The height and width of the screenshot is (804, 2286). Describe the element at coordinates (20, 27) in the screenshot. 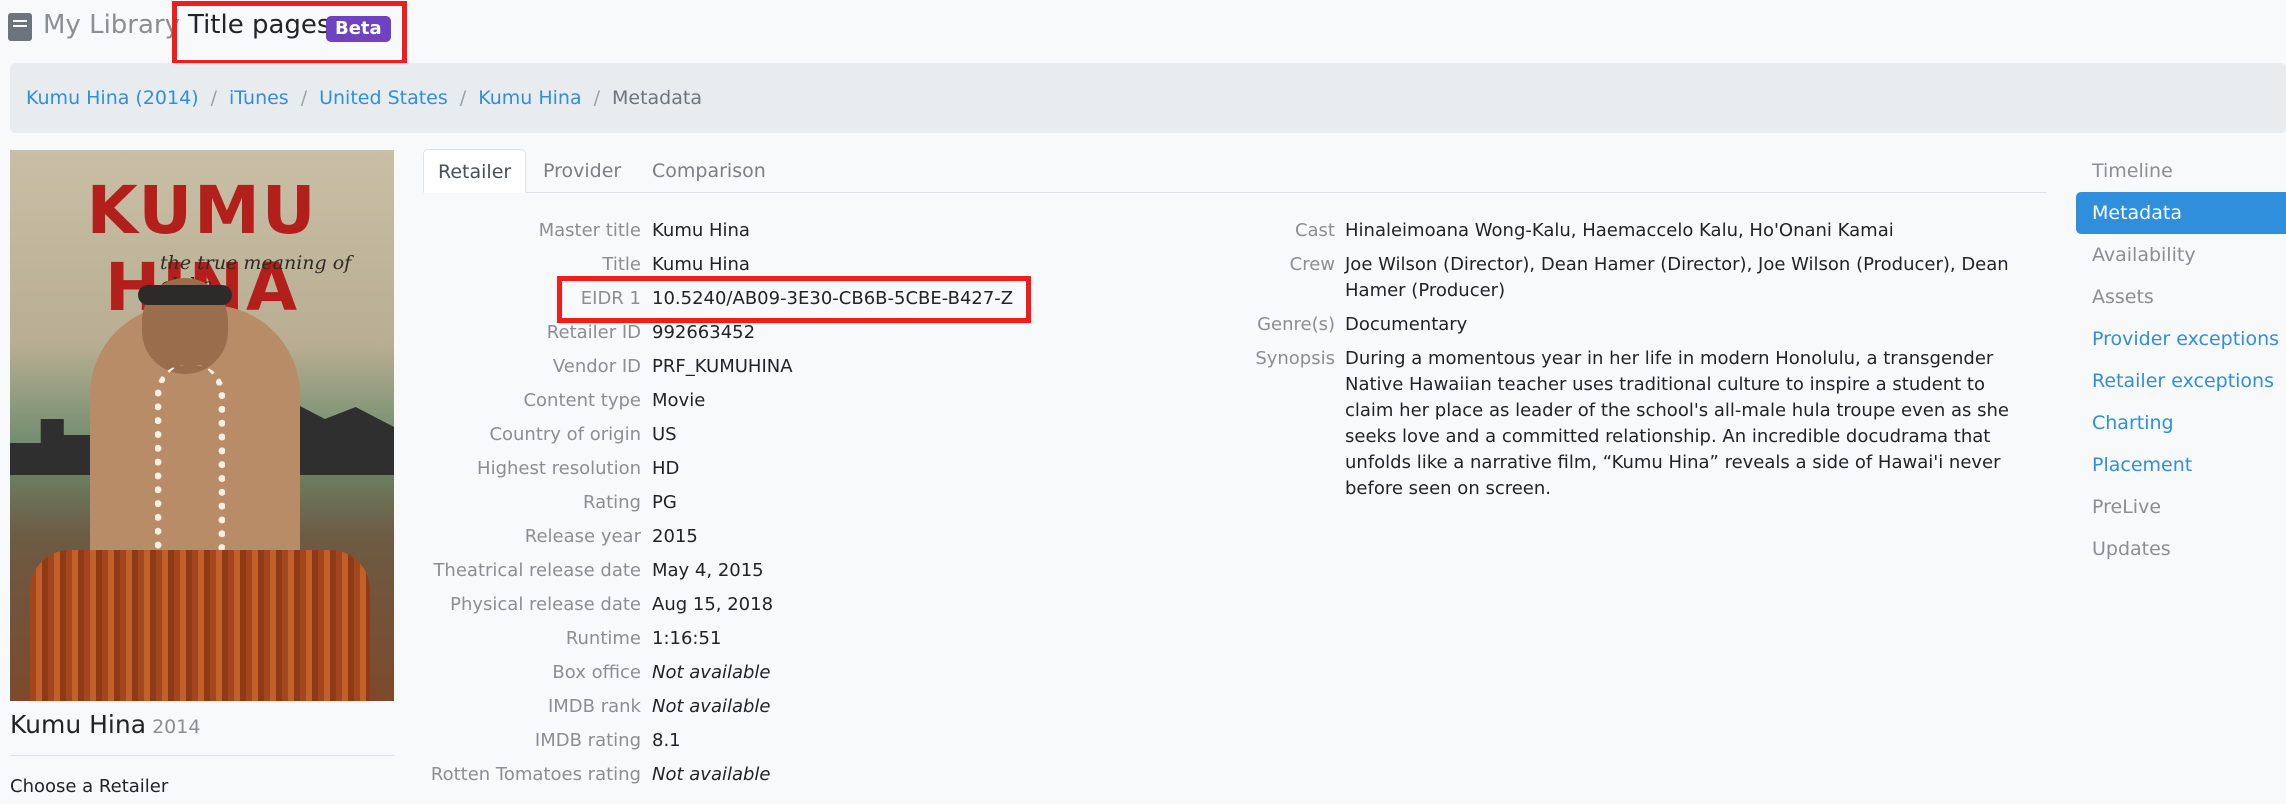

I see `book-icon` at that location.